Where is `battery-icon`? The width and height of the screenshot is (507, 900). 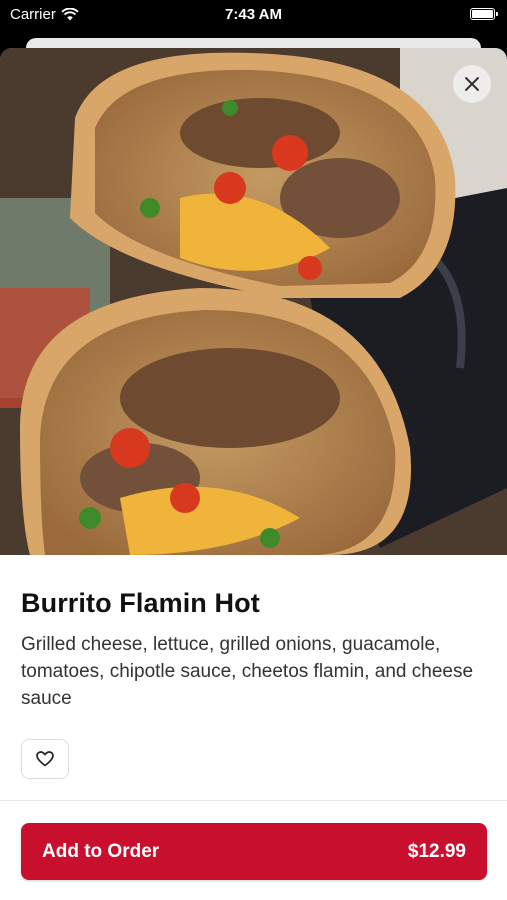
battery-icon is located at coordinates (484, 14).